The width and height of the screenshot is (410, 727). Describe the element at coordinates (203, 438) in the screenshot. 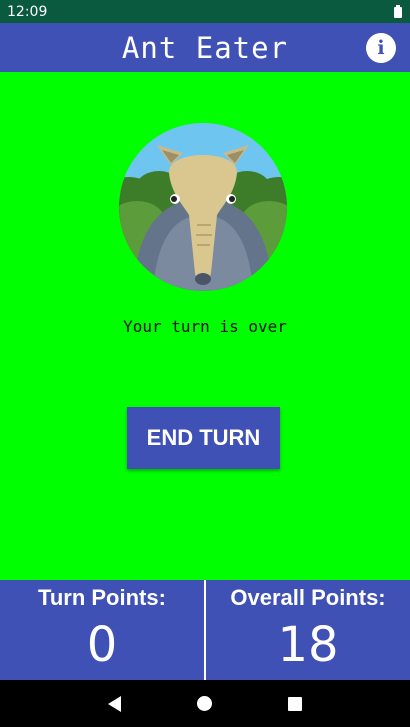

I see `end-turn-button: END TURN` at that location.